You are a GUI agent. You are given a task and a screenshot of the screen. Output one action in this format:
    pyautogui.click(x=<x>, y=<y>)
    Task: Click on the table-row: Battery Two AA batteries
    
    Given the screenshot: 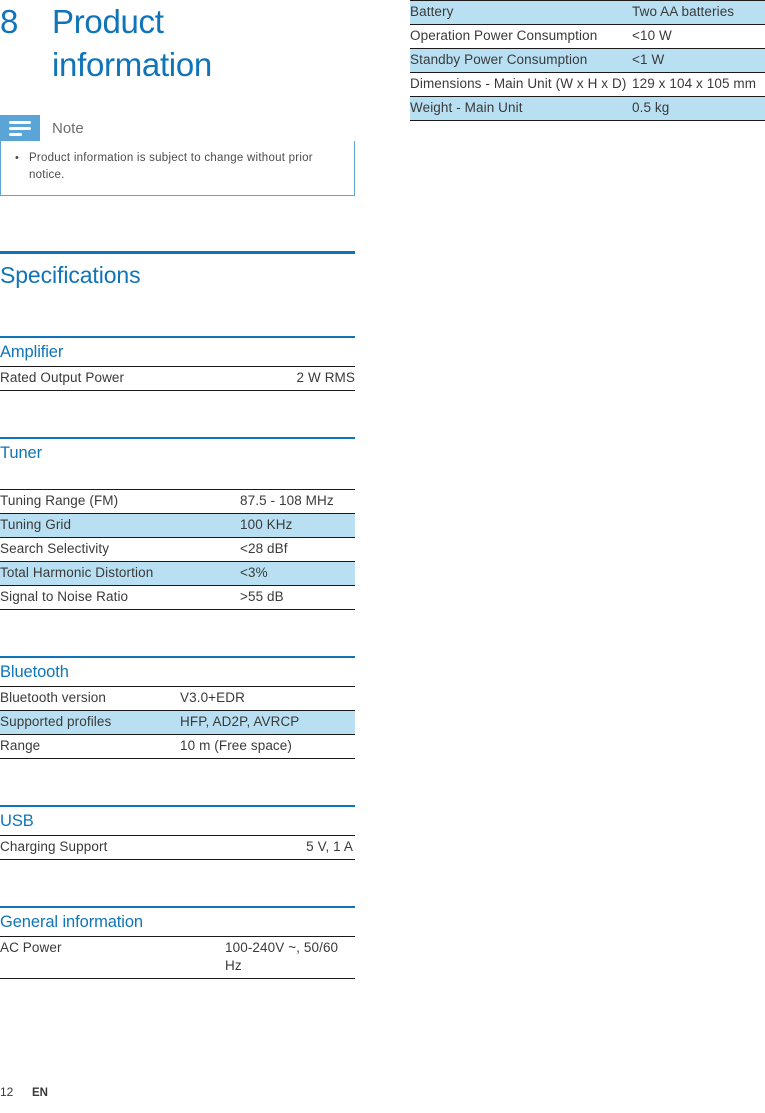 What is the action you would take?
    pyautogui.click(x=587, y=12)
    